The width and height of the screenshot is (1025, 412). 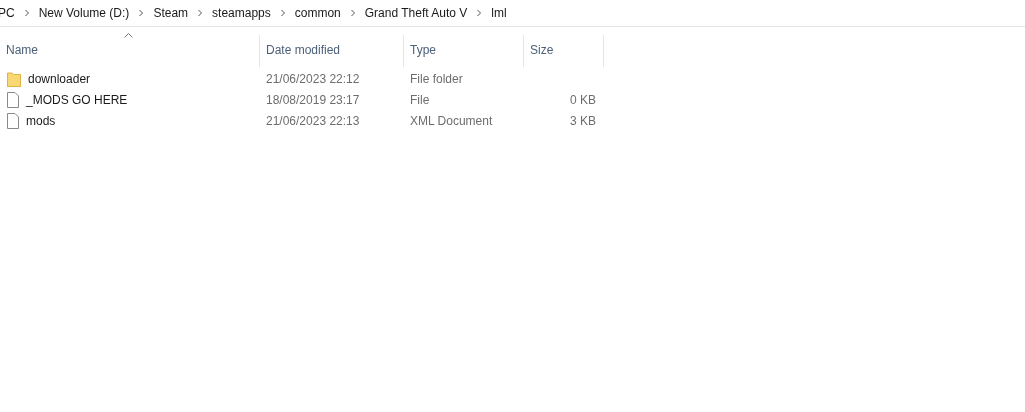 I want to click on size-cell: 3 KB, so click(x=583, y=120).